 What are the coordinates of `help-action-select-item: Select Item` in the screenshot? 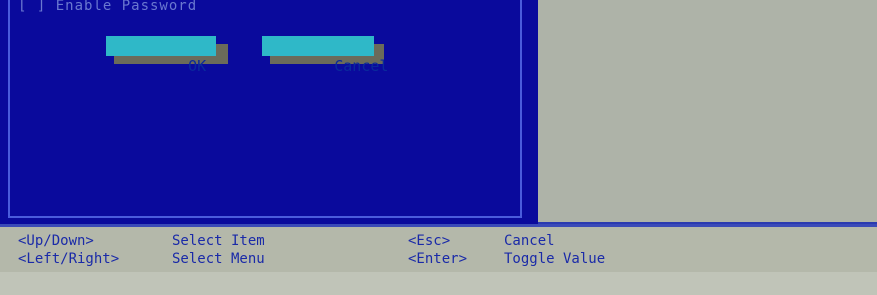 It's located at (218, 241).